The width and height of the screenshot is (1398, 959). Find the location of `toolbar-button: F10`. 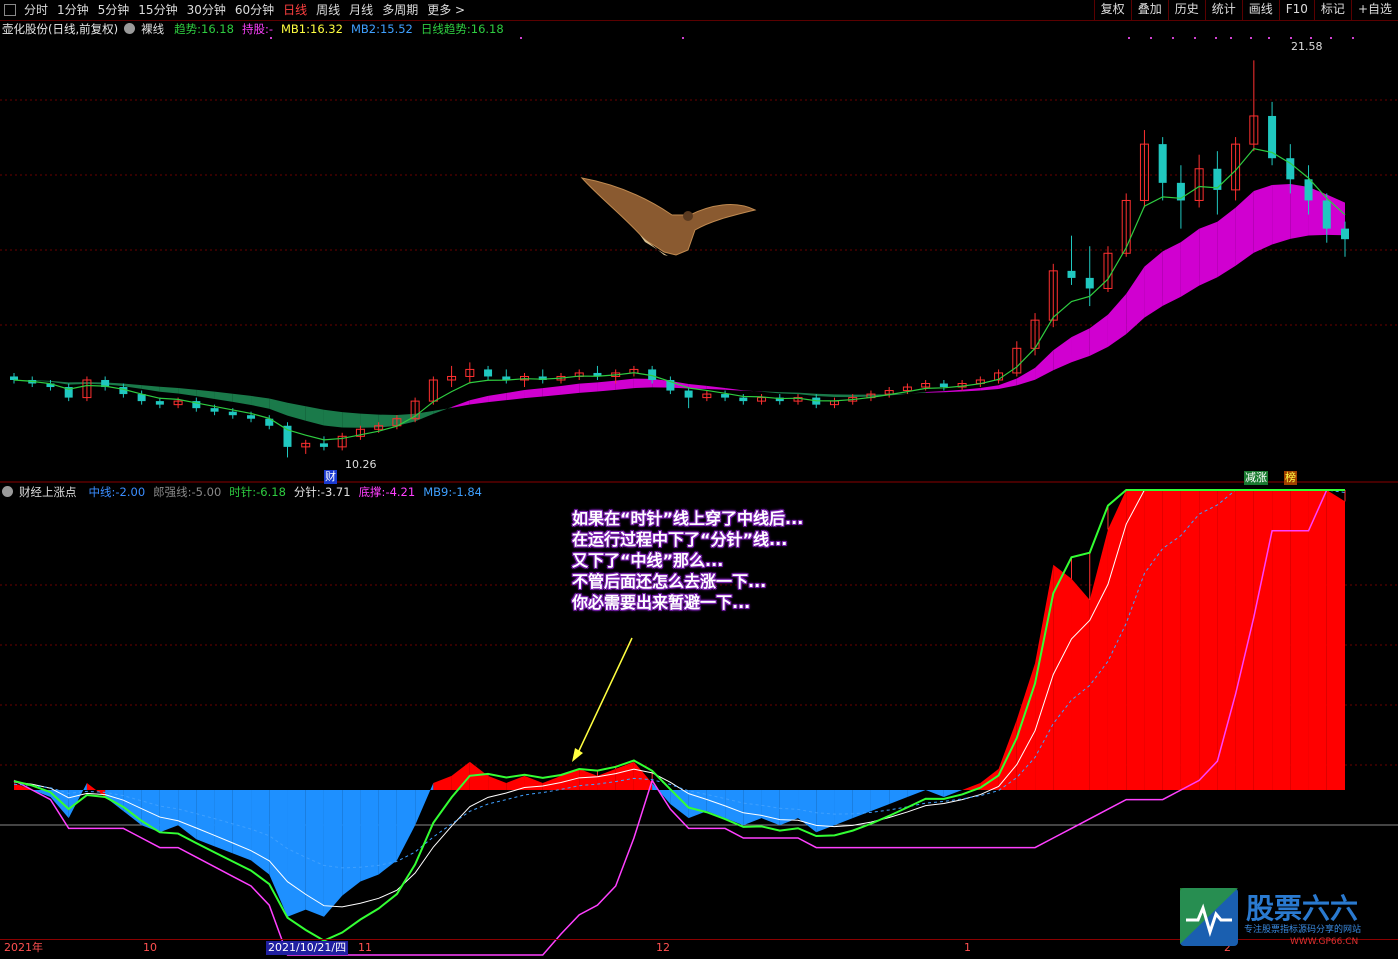

toolbar-button: F10 is located at coordinates (1296, 10).